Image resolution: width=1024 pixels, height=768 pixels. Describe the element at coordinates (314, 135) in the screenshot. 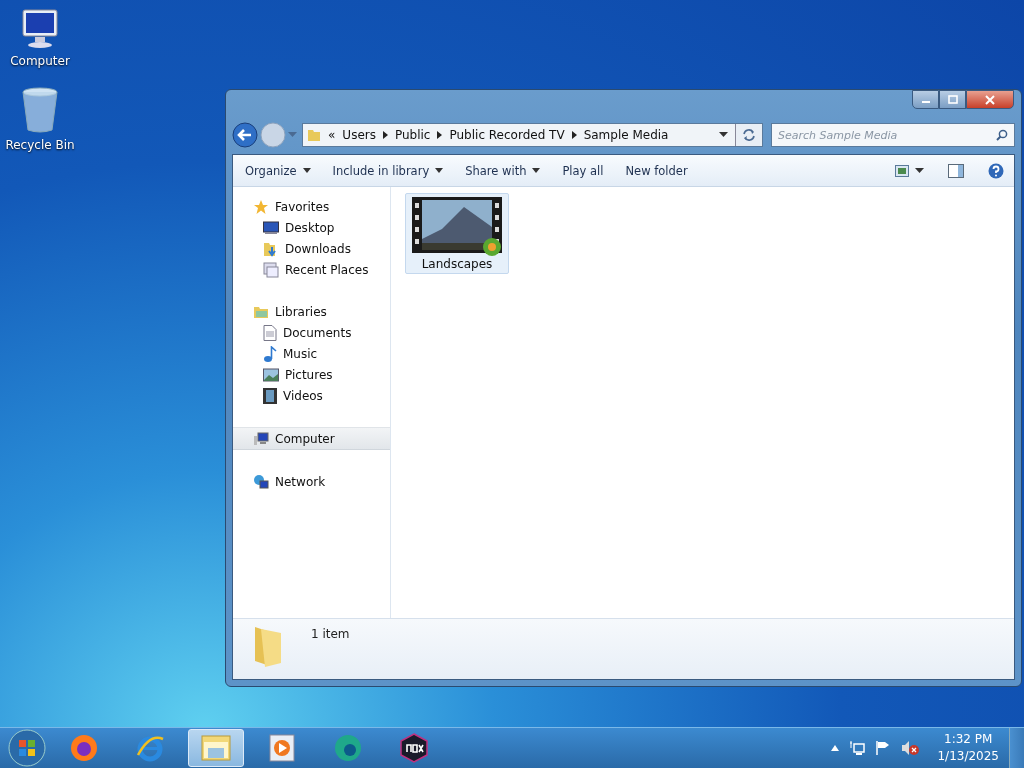

I see `folder-icon` at that location.